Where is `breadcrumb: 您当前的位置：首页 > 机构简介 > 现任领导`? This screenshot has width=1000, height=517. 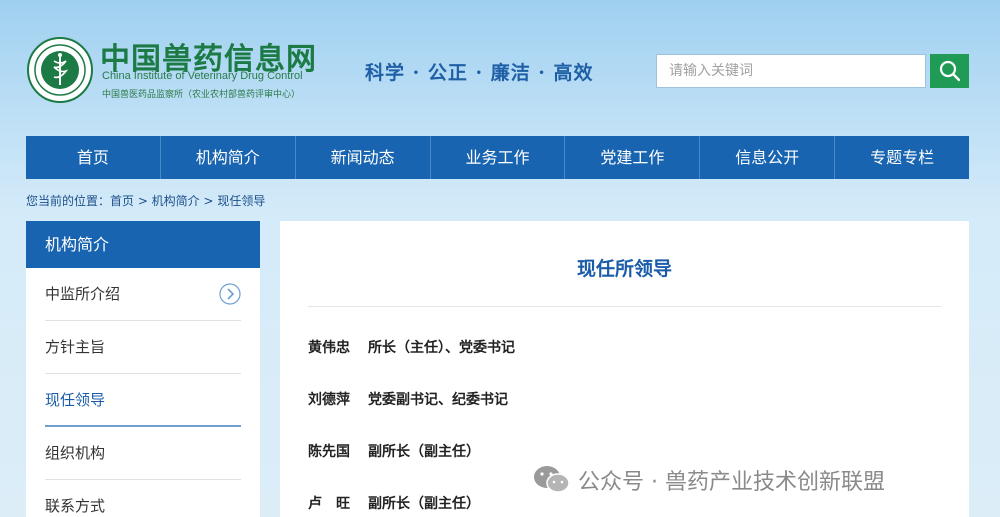 breadcrumb: 您当前的位置：首页 > 机构简介 > 现任领导 is located at coordinates (145, 200).